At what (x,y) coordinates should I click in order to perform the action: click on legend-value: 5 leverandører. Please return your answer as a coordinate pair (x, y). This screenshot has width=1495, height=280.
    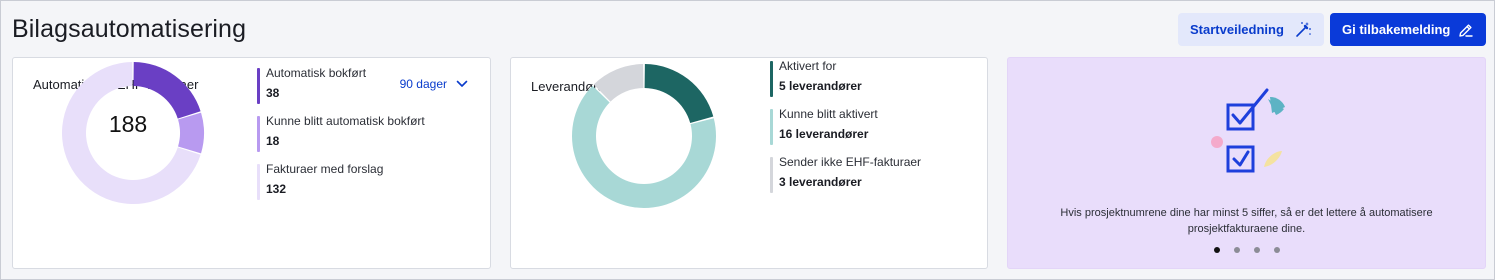
    Looking at the image, I should click on (820, 86).